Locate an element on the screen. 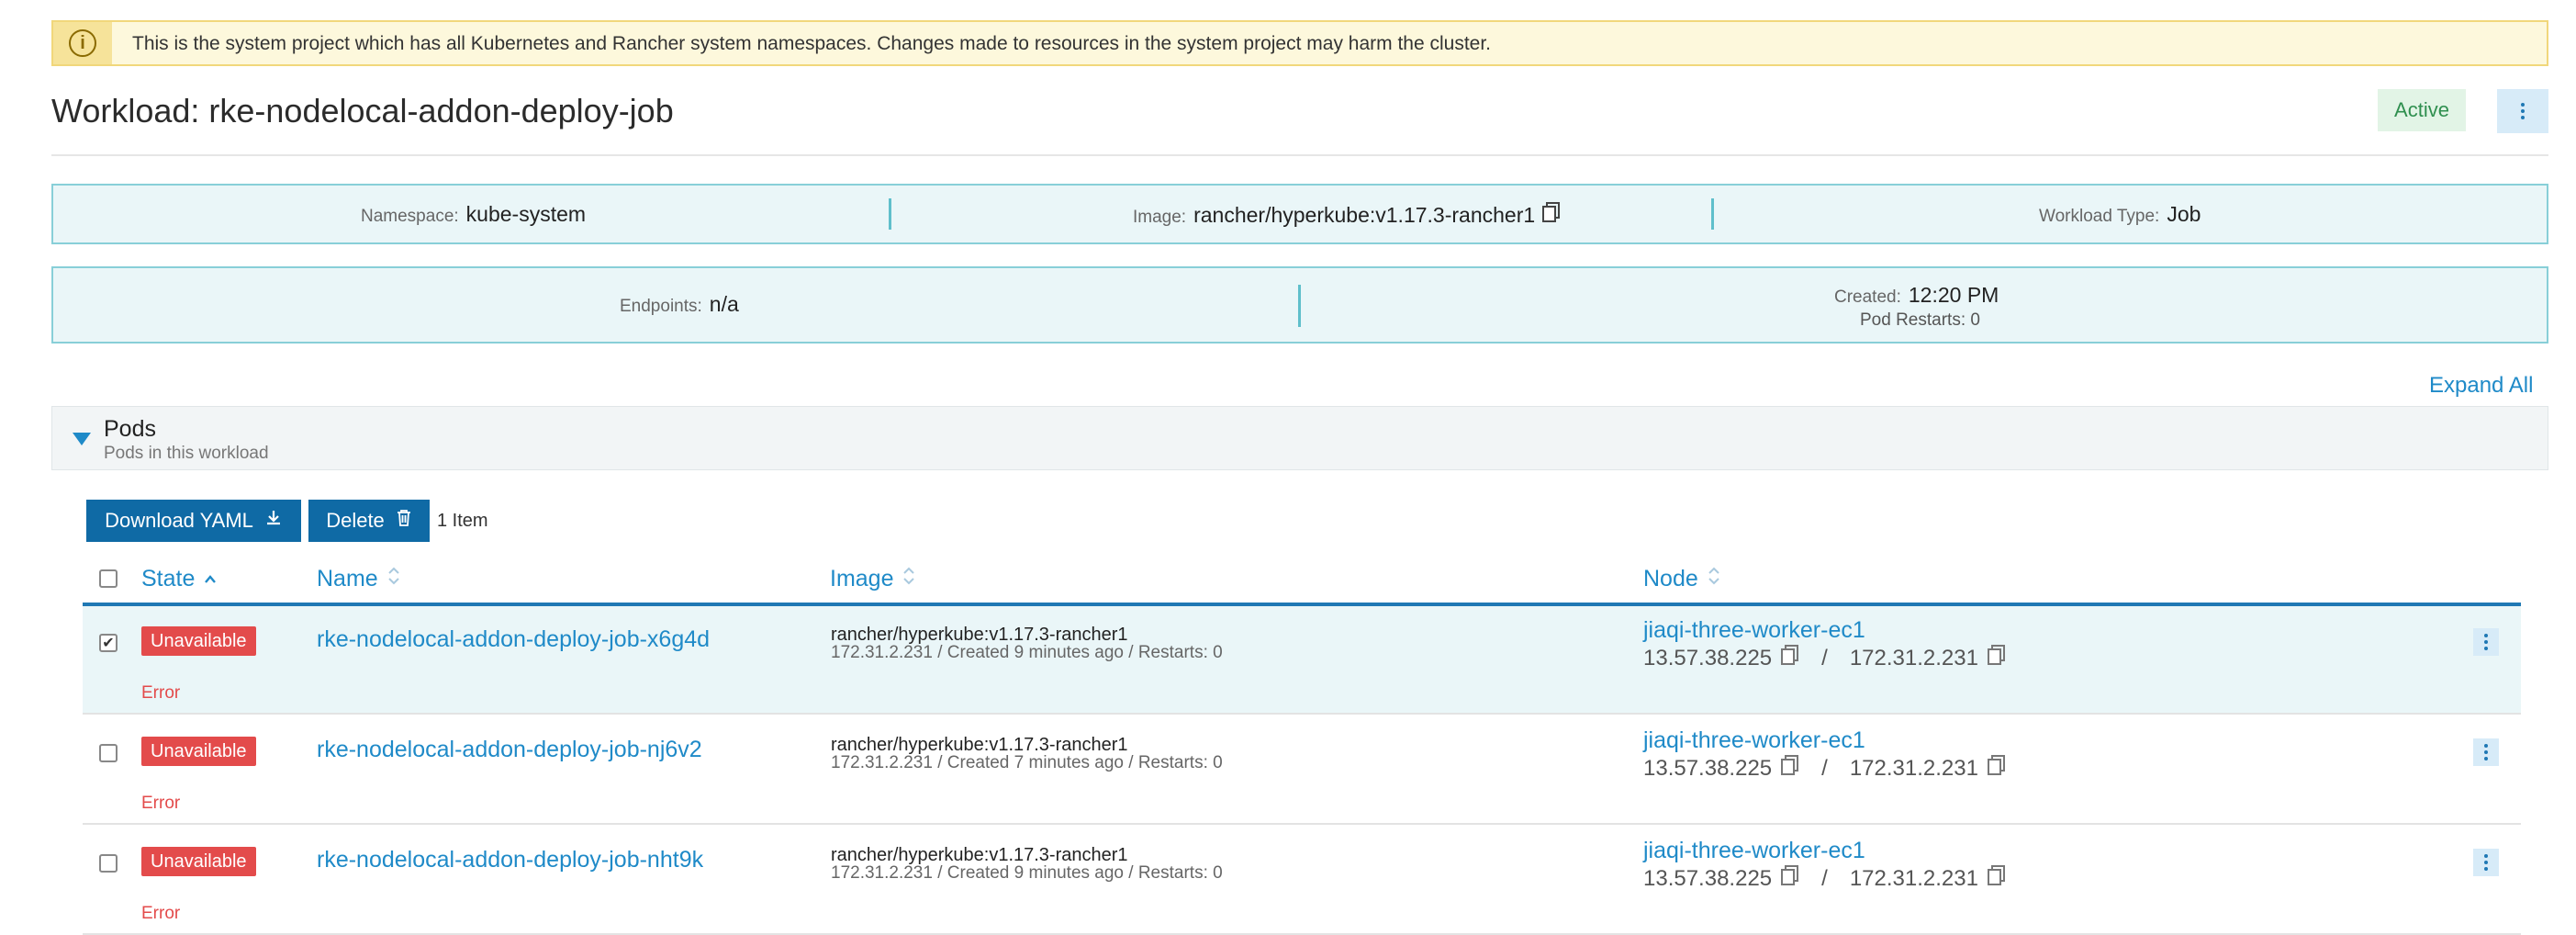 This screenshot has height=935, width=2576. row-checkbox: ✔ is located at coordinates (108, 643).